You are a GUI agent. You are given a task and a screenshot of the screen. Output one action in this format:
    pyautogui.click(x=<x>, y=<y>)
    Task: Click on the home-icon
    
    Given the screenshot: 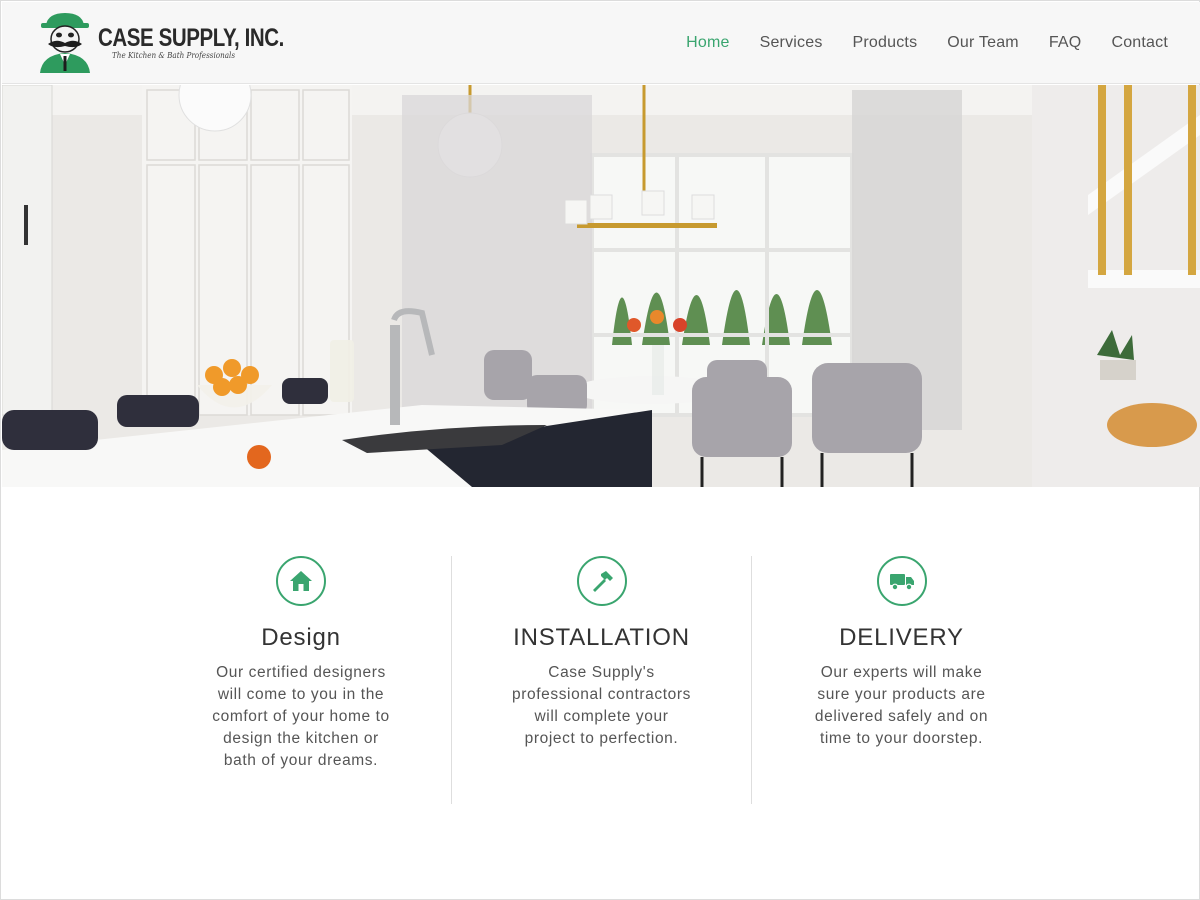 What is the action you would take?
    pyautogui.click(x=301, y=581)
    